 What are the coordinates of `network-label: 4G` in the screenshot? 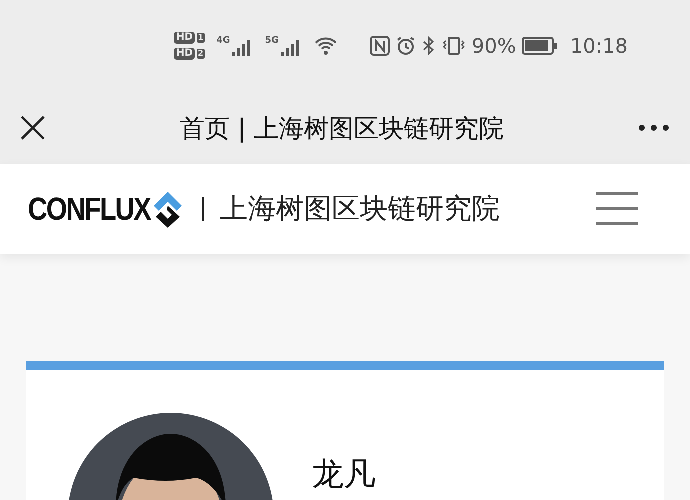 It's located at (223, 41).